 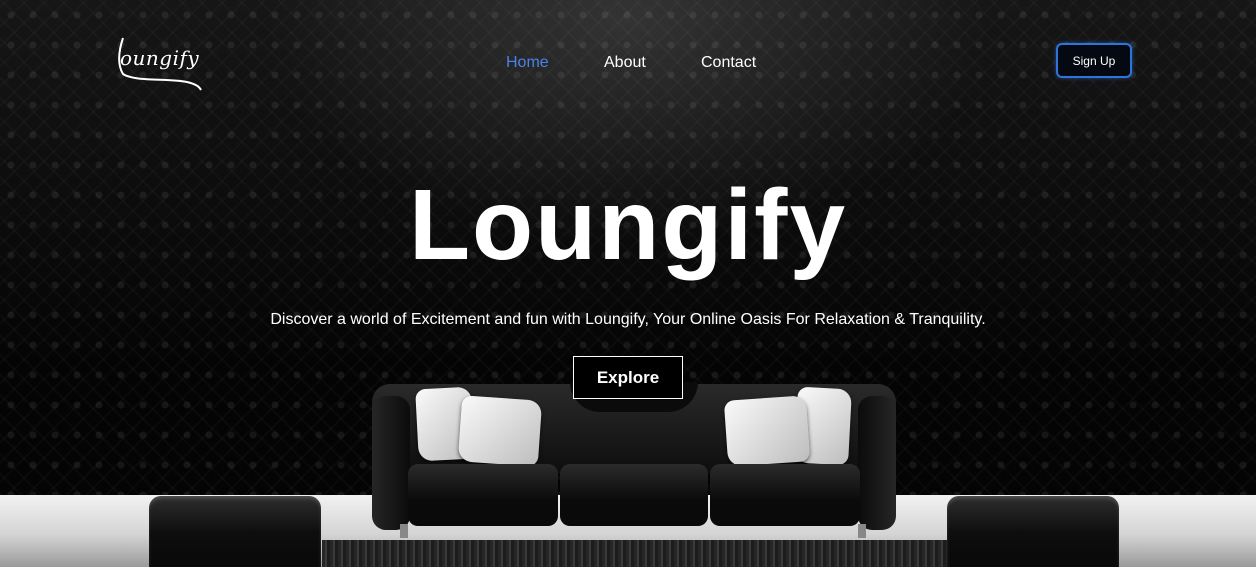 What do you see at coordinates (634, 462) in the screenshot?
I see `sofa-image` at bounding box center [634, 462].